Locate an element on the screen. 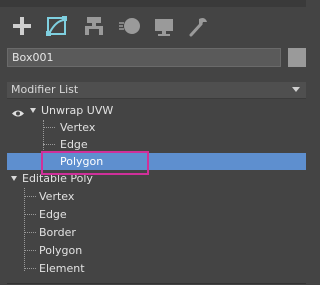 This screenshot has width=320, height=285. stack-subitem-label: Polygon is located at coordinates (61, 250).